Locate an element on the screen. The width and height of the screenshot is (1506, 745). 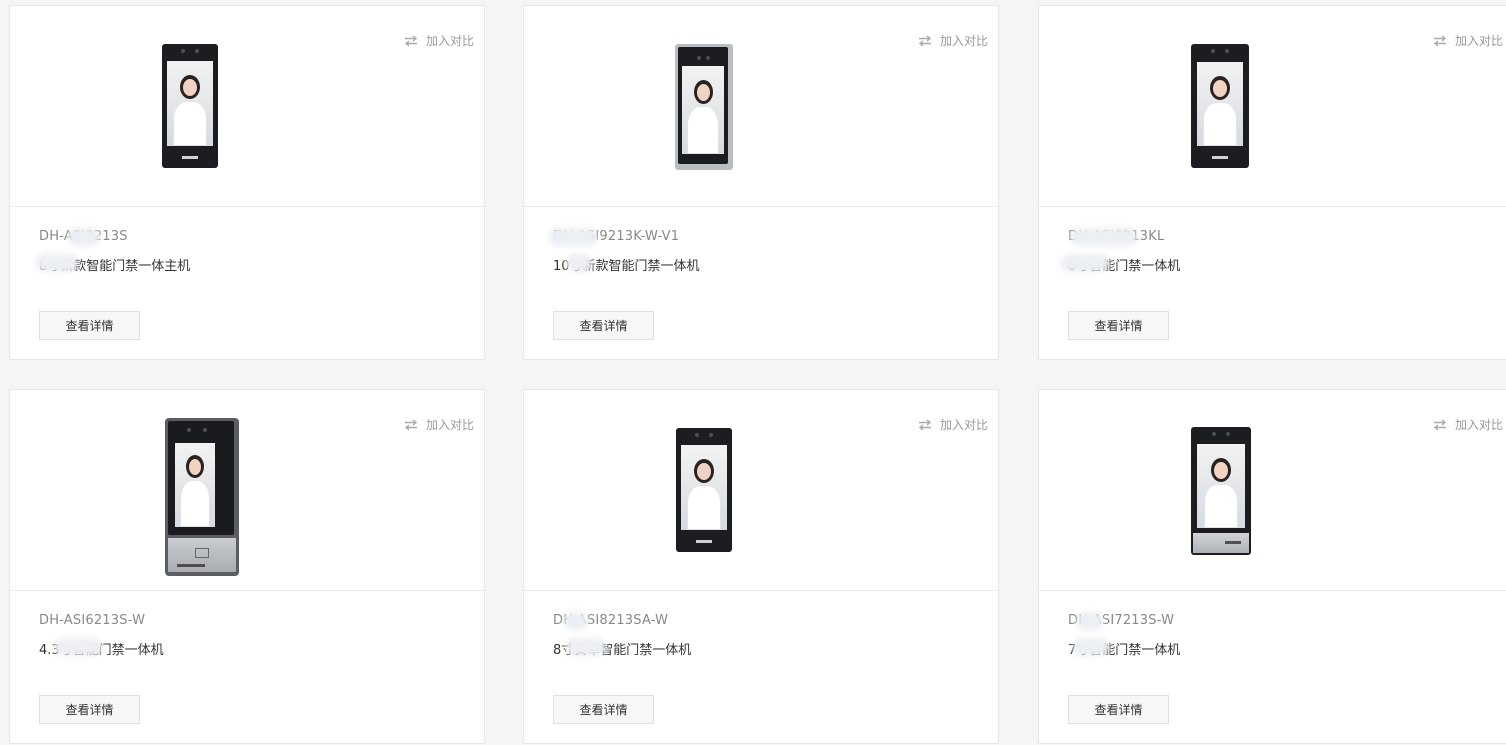
product-card: 加入对比 DH-ASI7213S-W 7寸智能门禁一体机 查看详情 is located at coordinates (1272, 566).